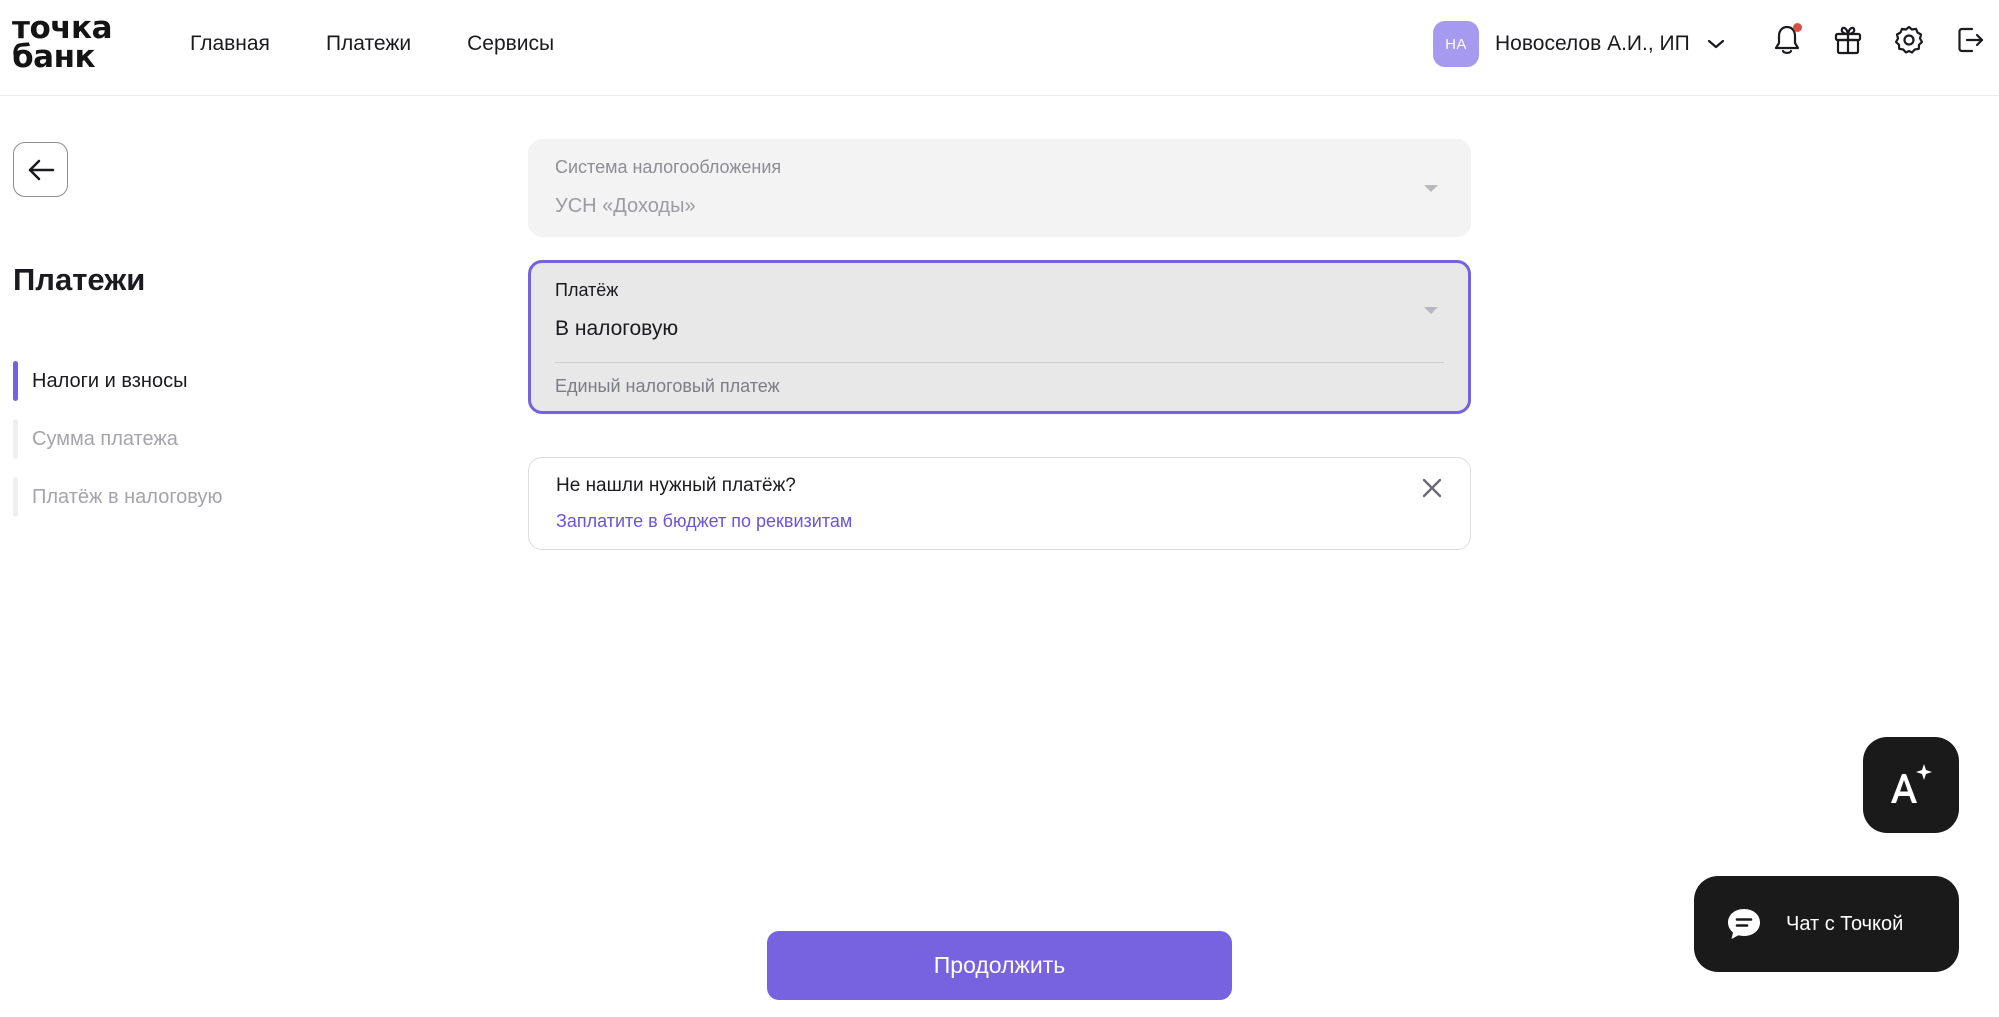 This screenshot has width=1999, height=1017. What do you see at coordinates (1456, 44) in the screenshot?
I see `avatar: НА` at bounding box center [1456, 44].